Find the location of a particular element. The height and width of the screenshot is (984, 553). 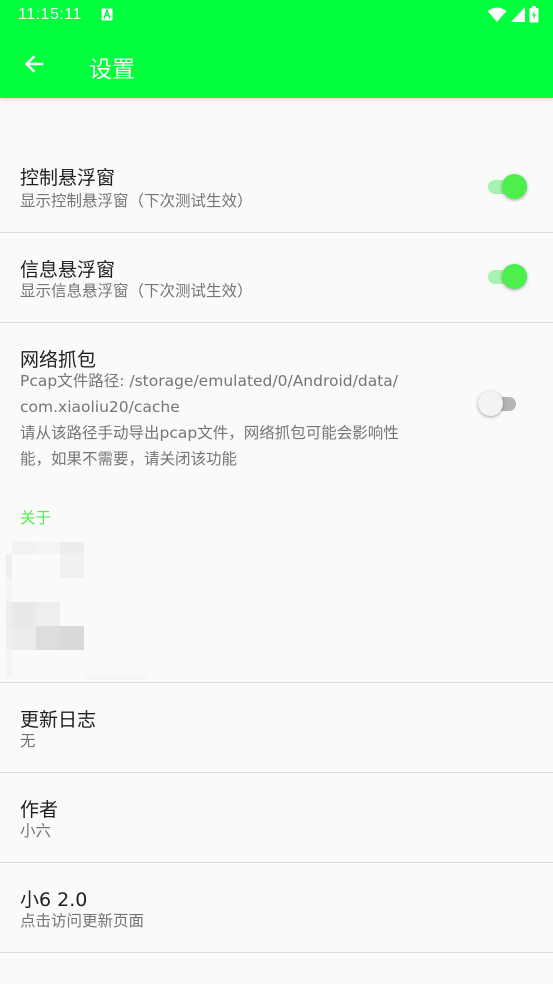

pref-summary: 显示控制悬浮窗（下次测试生效） is located at coordinates (136, 201).